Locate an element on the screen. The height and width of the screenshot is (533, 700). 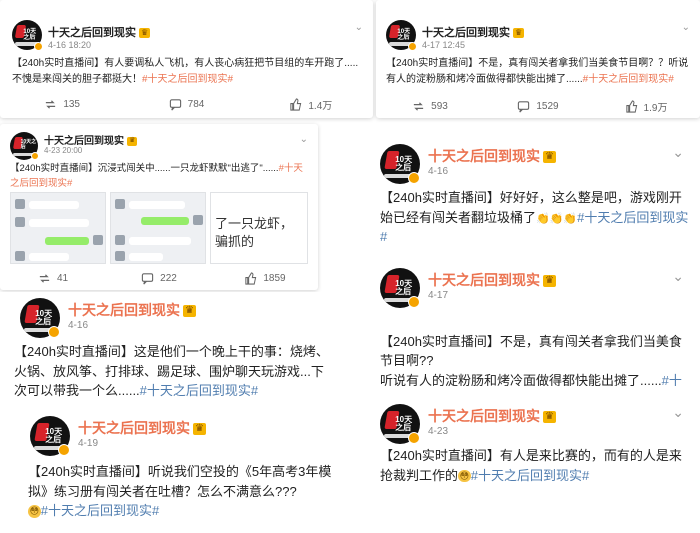
post-actions: 135 784 1.4万 is located at coordinates (186, 104).